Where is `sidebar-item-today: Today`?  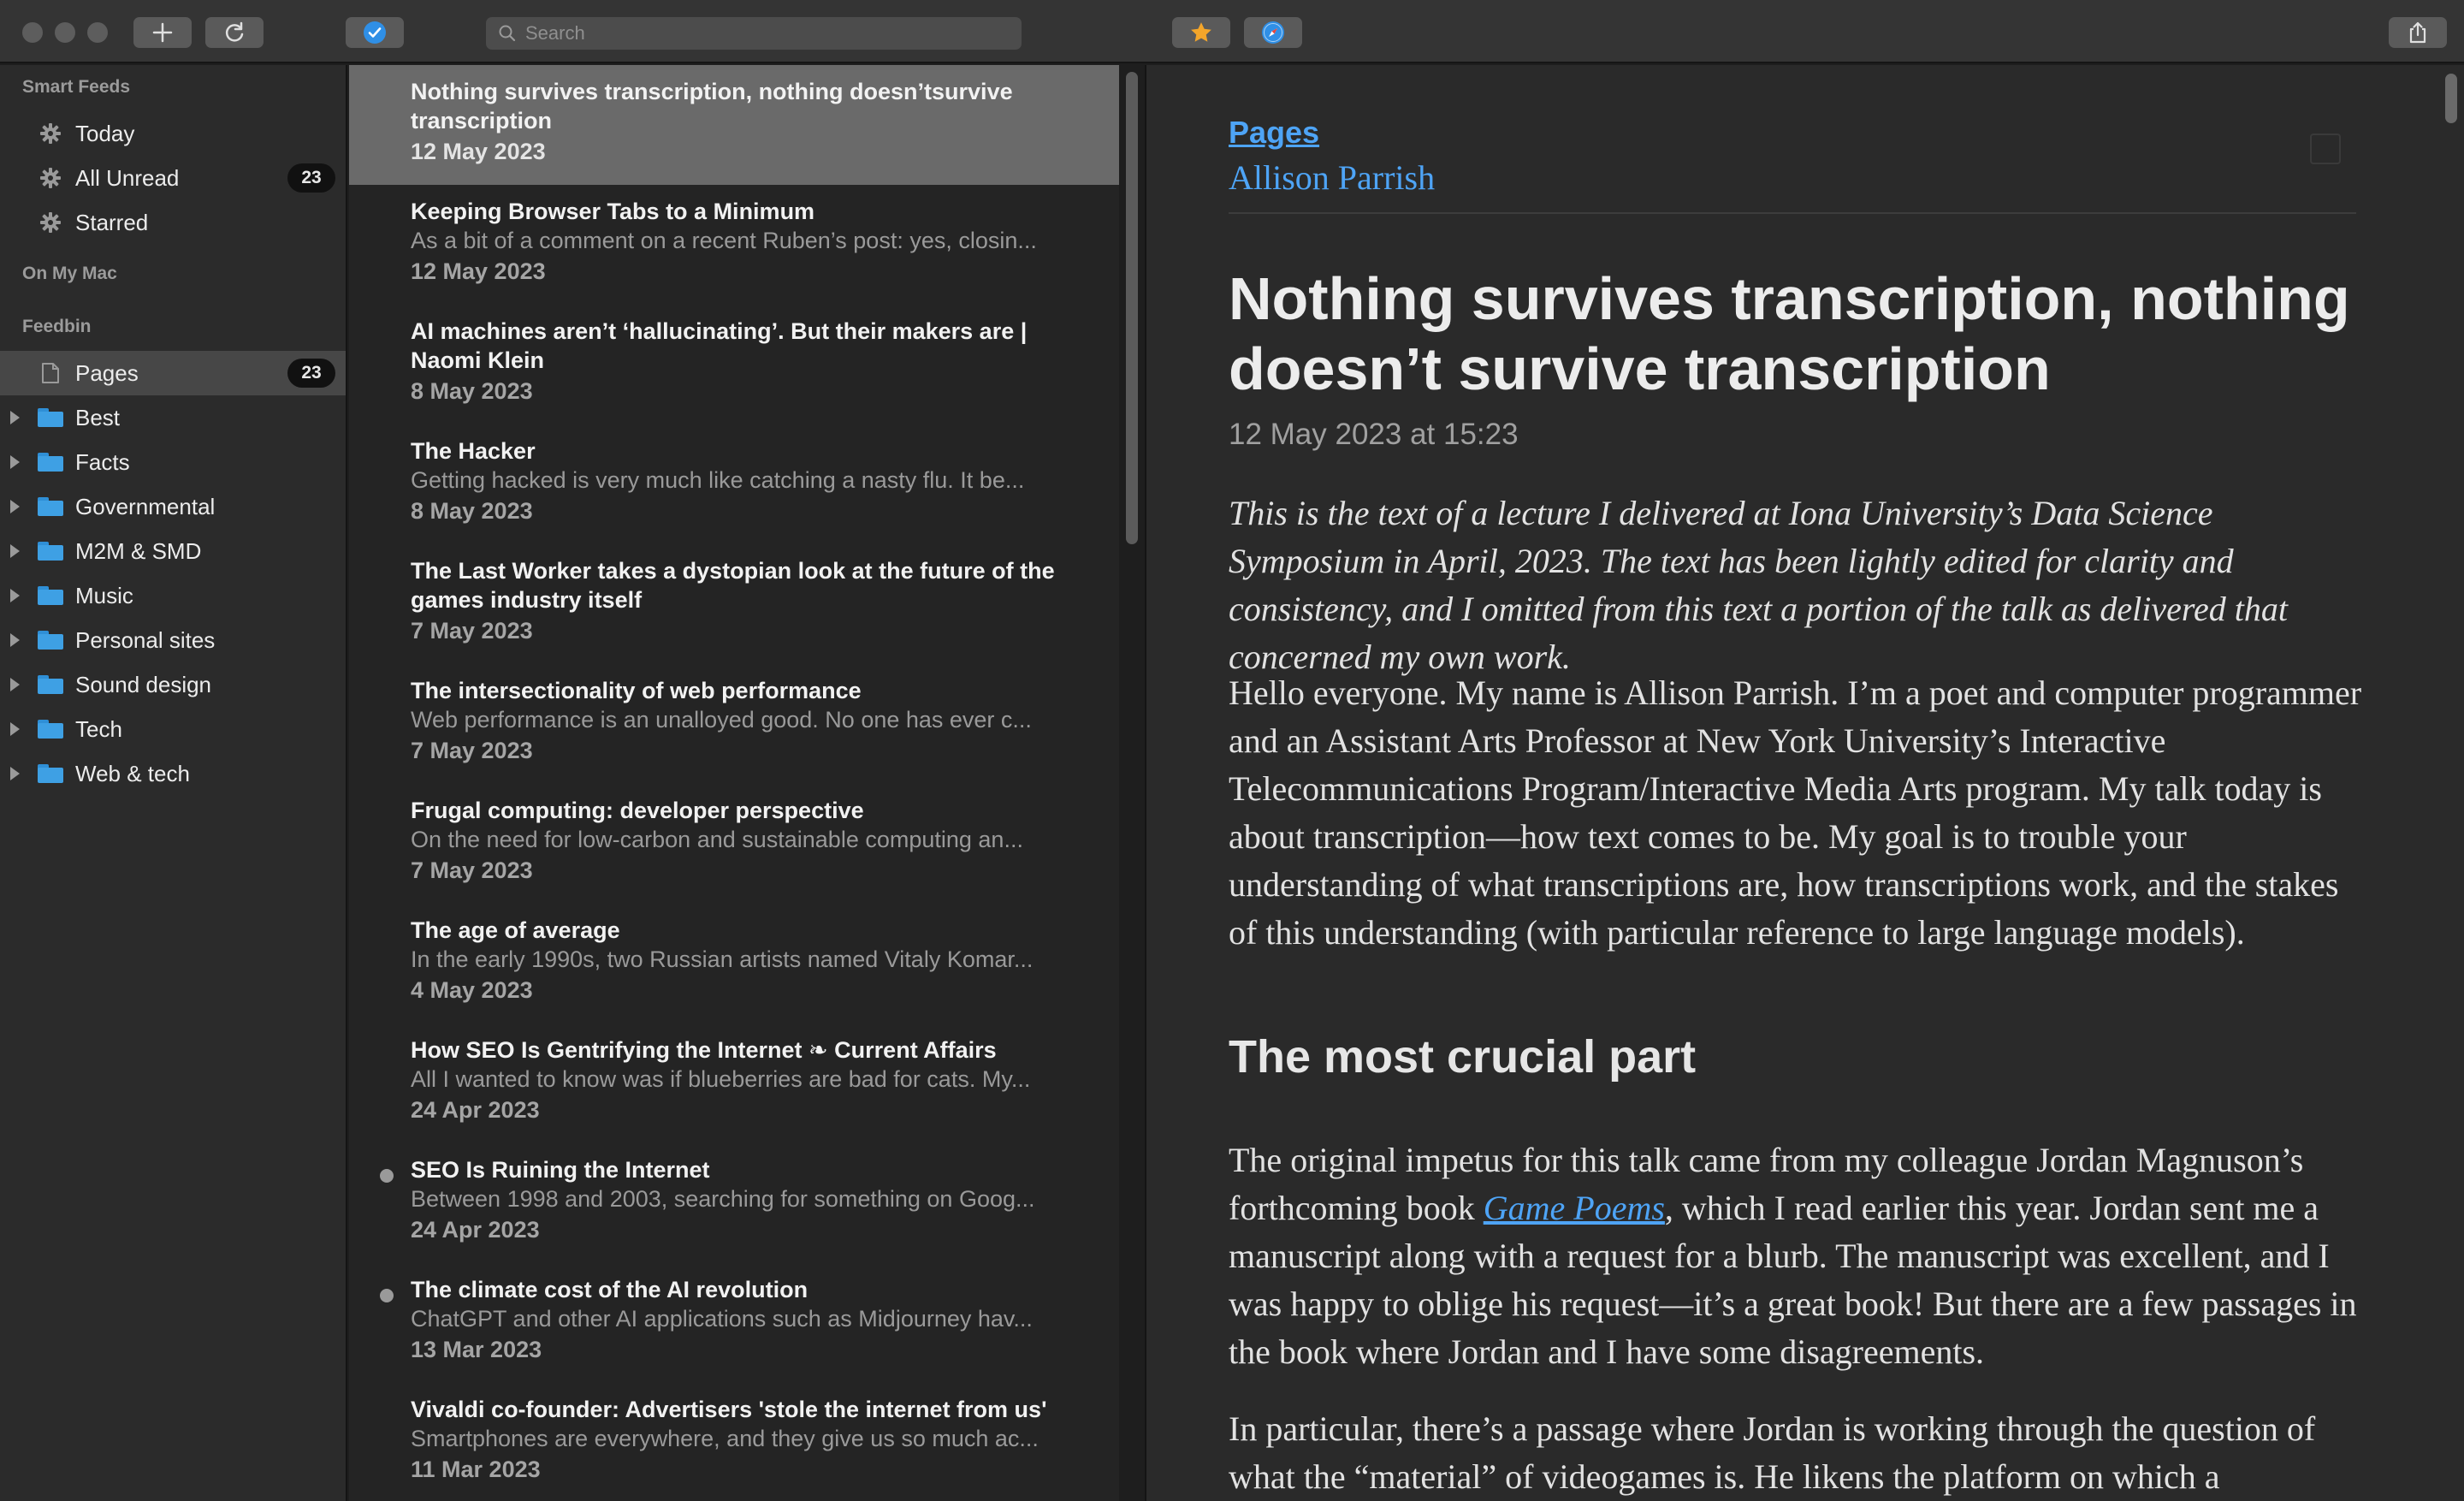
sidebar-item-today: Today is located at coordinates (173, 133).